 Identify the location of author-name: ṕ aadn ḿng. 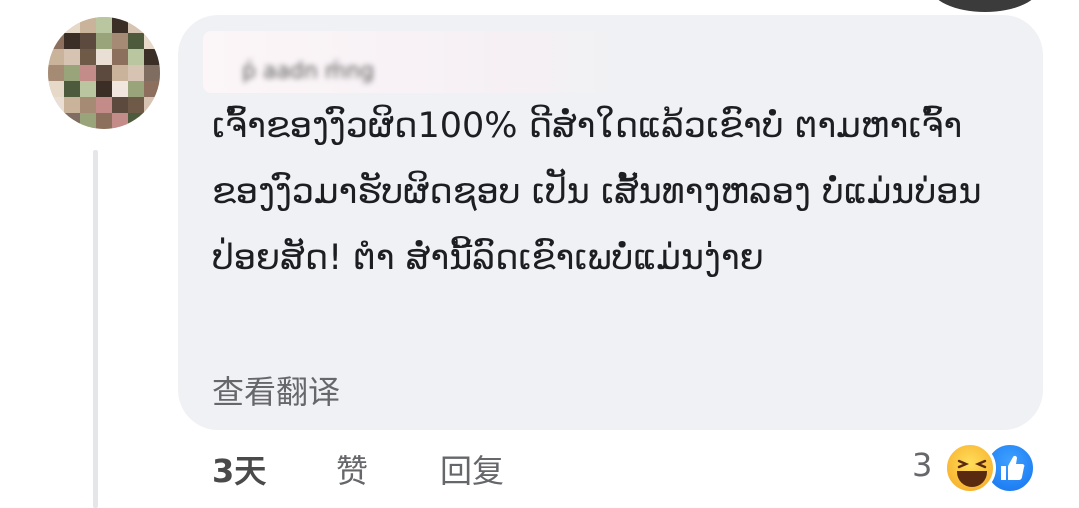
(377, 72).